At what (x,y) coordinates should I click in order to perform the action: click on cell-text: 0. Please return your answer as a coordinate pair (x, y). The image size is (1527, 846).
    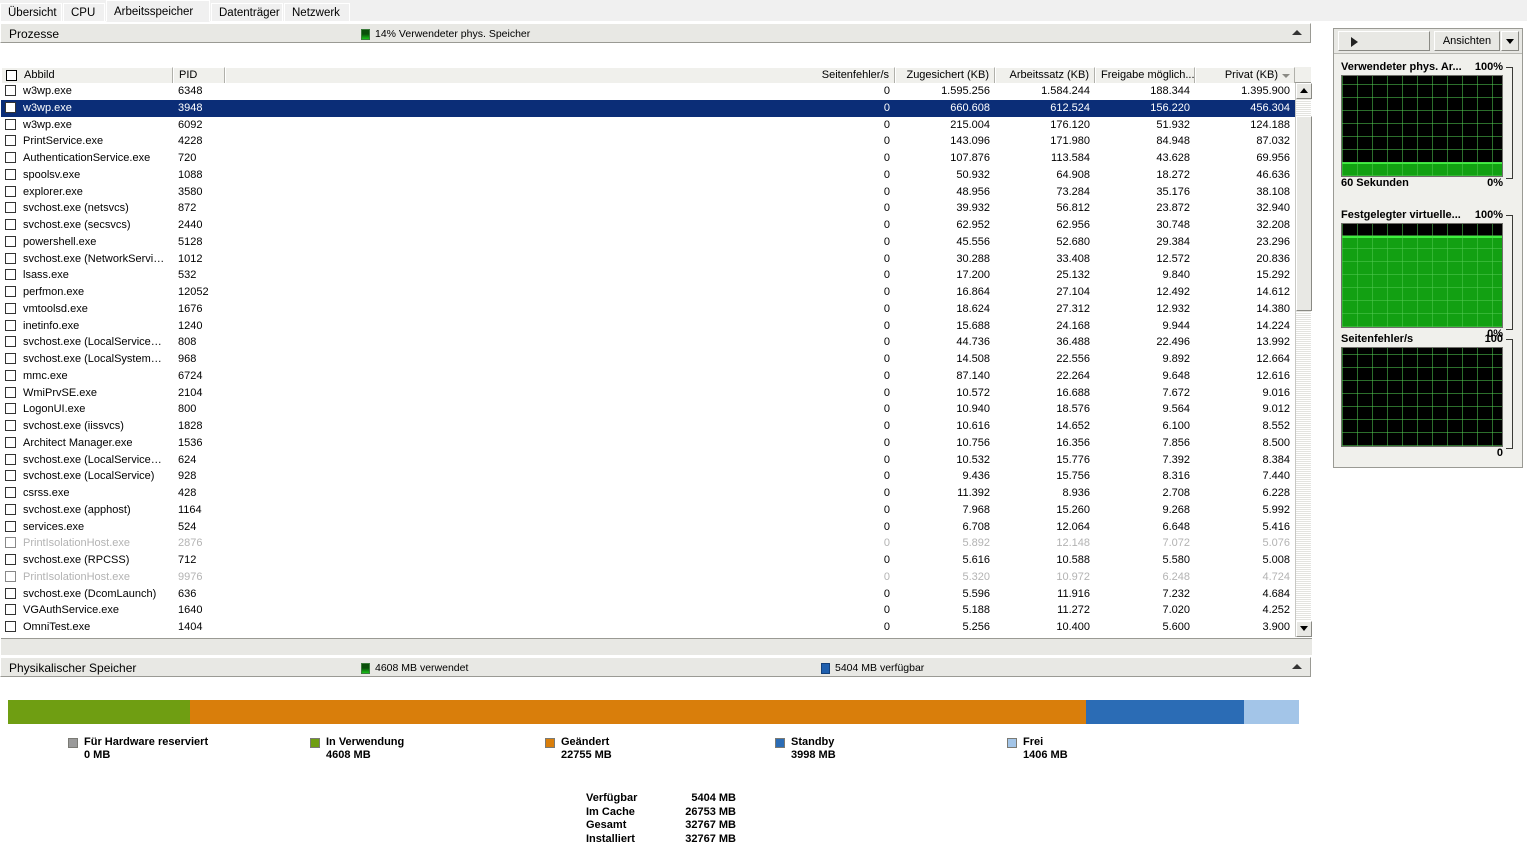
    Looking at the image, I should click on (887, 443).